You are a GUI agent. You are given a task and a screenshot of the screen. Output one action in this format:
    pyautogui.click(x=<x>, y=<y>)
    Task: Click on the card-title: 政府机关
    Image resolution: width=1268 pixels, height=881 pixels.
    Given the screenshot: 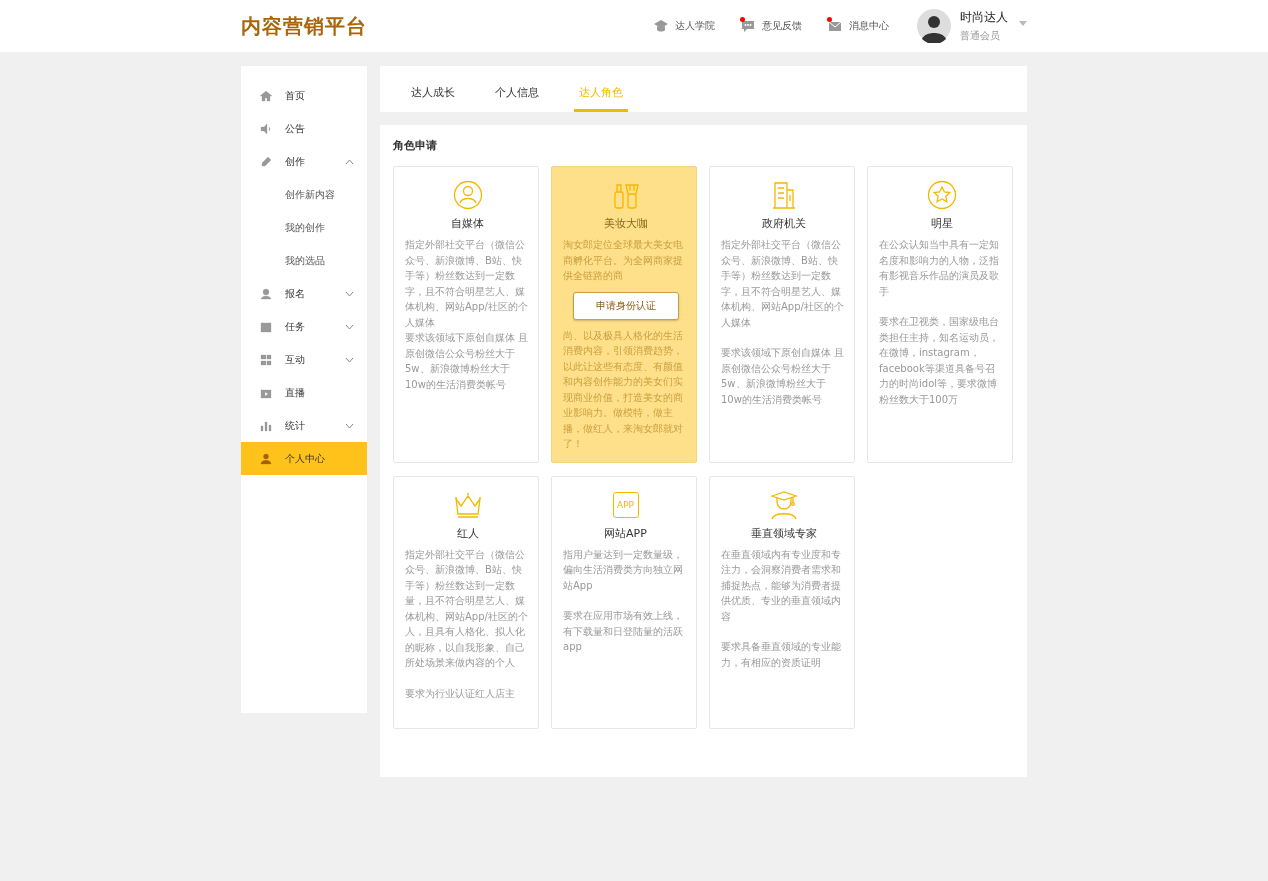 What is the action you would take?
    pyautogui.click(x=783, y=223)
    